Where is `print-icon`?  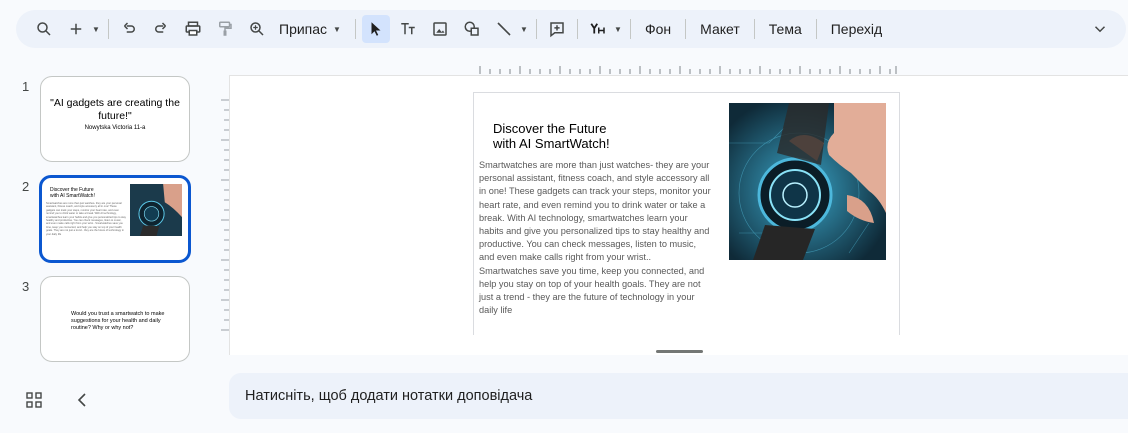
print-icon is located at coordinates (193, 28).